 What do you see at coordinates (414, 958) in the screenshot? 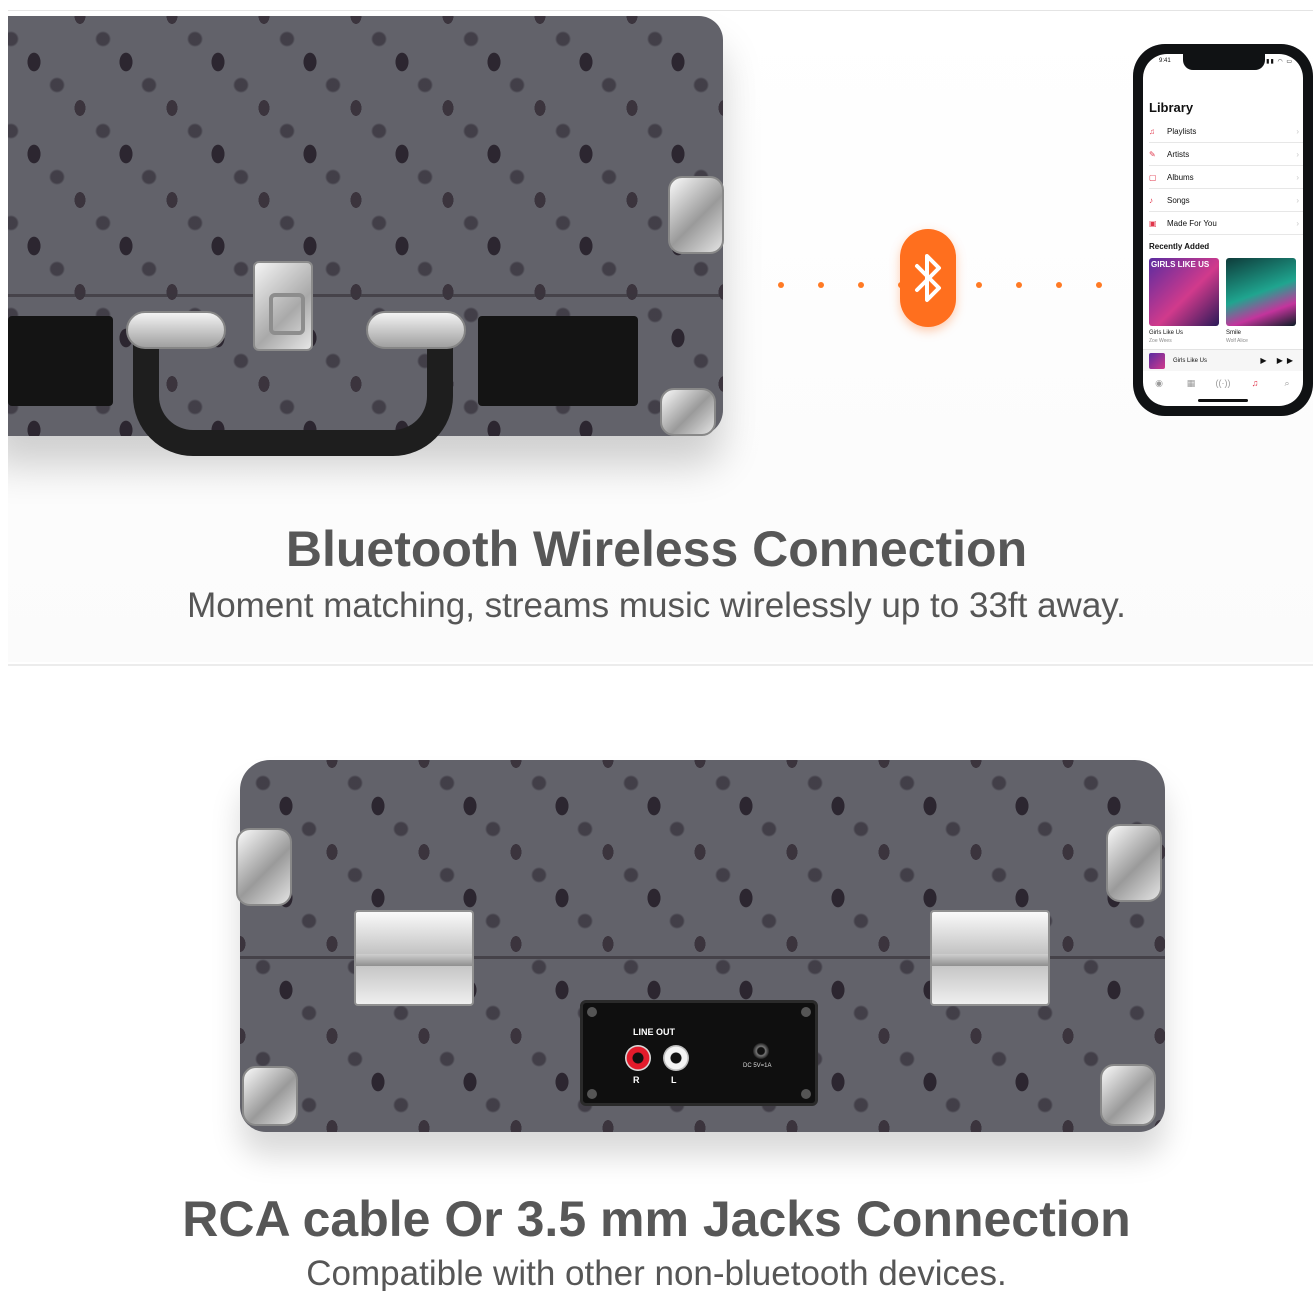
I see `hinge-left` at bounding box center [414, 958].